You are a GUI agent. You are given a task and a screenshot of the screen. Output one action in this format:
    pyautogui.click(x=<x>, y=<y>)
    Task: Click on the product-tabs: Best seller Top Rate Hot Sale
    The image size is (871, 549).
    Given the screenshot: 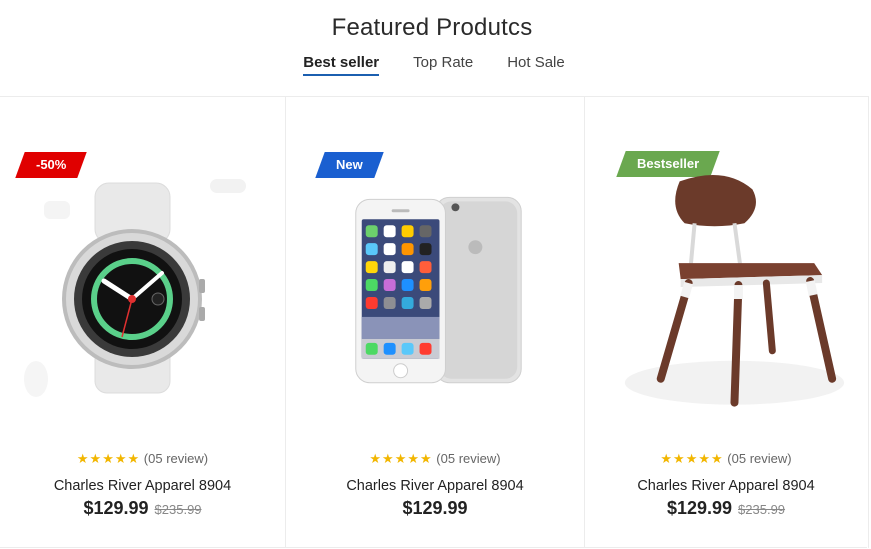 What is the action you would take?
    pyautogui.click(x=434, y=65)
    